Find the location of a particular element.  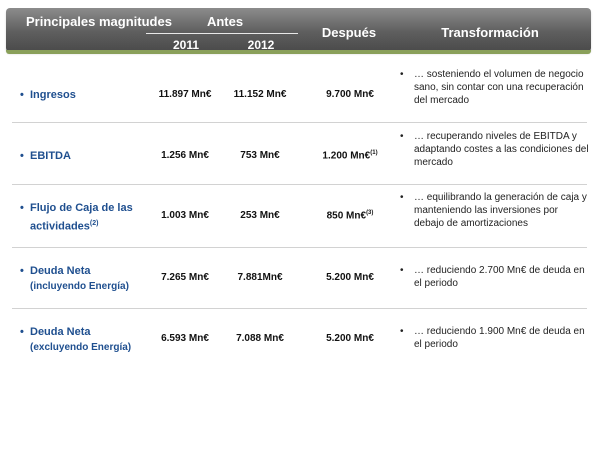

row-label-deuda-neta-excluyendo: • Deuda Neta (excluyendo Energía) is located at coordinates (85, 340).